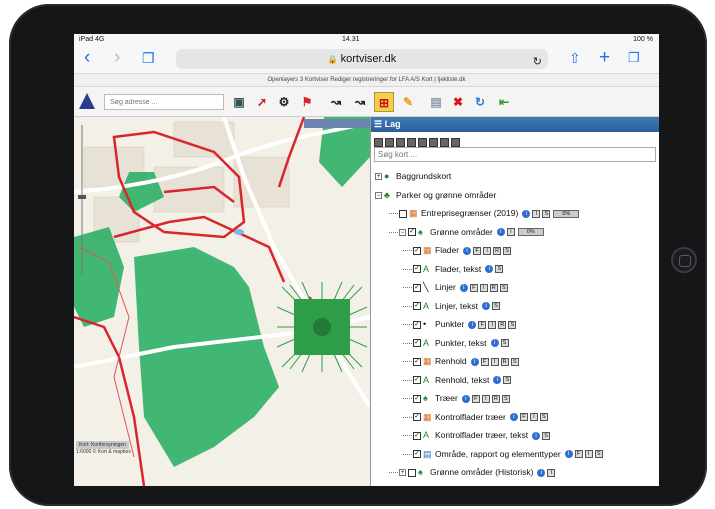 This screenshot has width=715, height=509. I want to click on layer-row: ✓ • Punkter i F I R S, so click(515, 324).